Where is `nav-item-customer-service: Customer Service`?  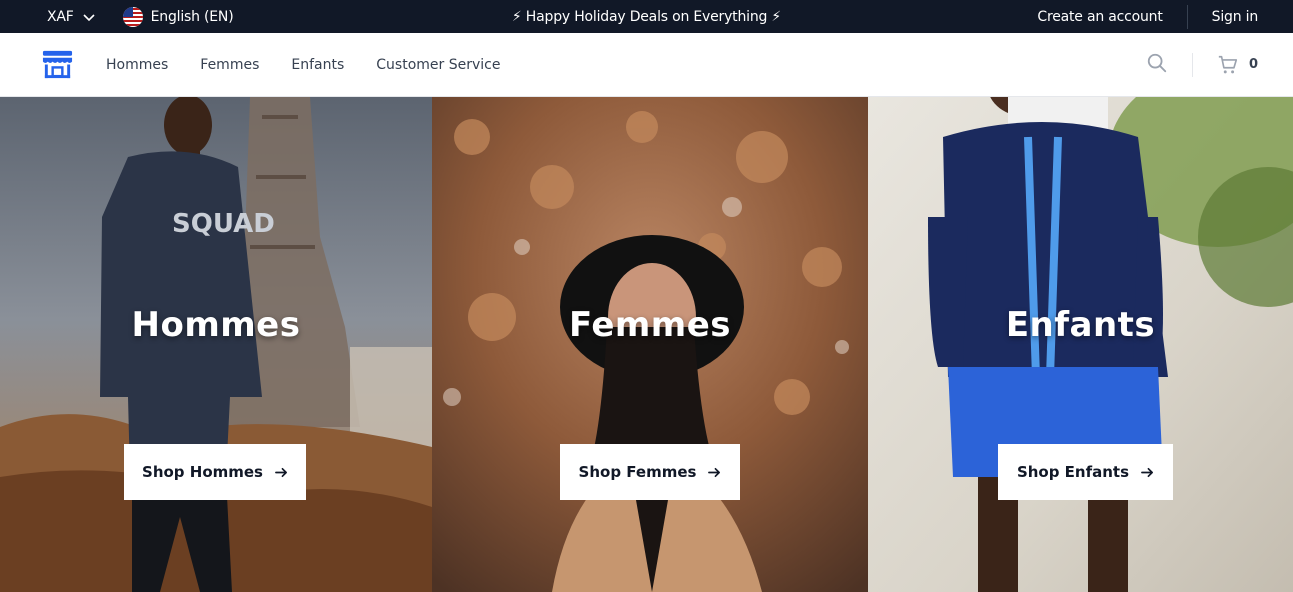 nav-item-customer-service: Customer Service is located at coordinates (438, 65).